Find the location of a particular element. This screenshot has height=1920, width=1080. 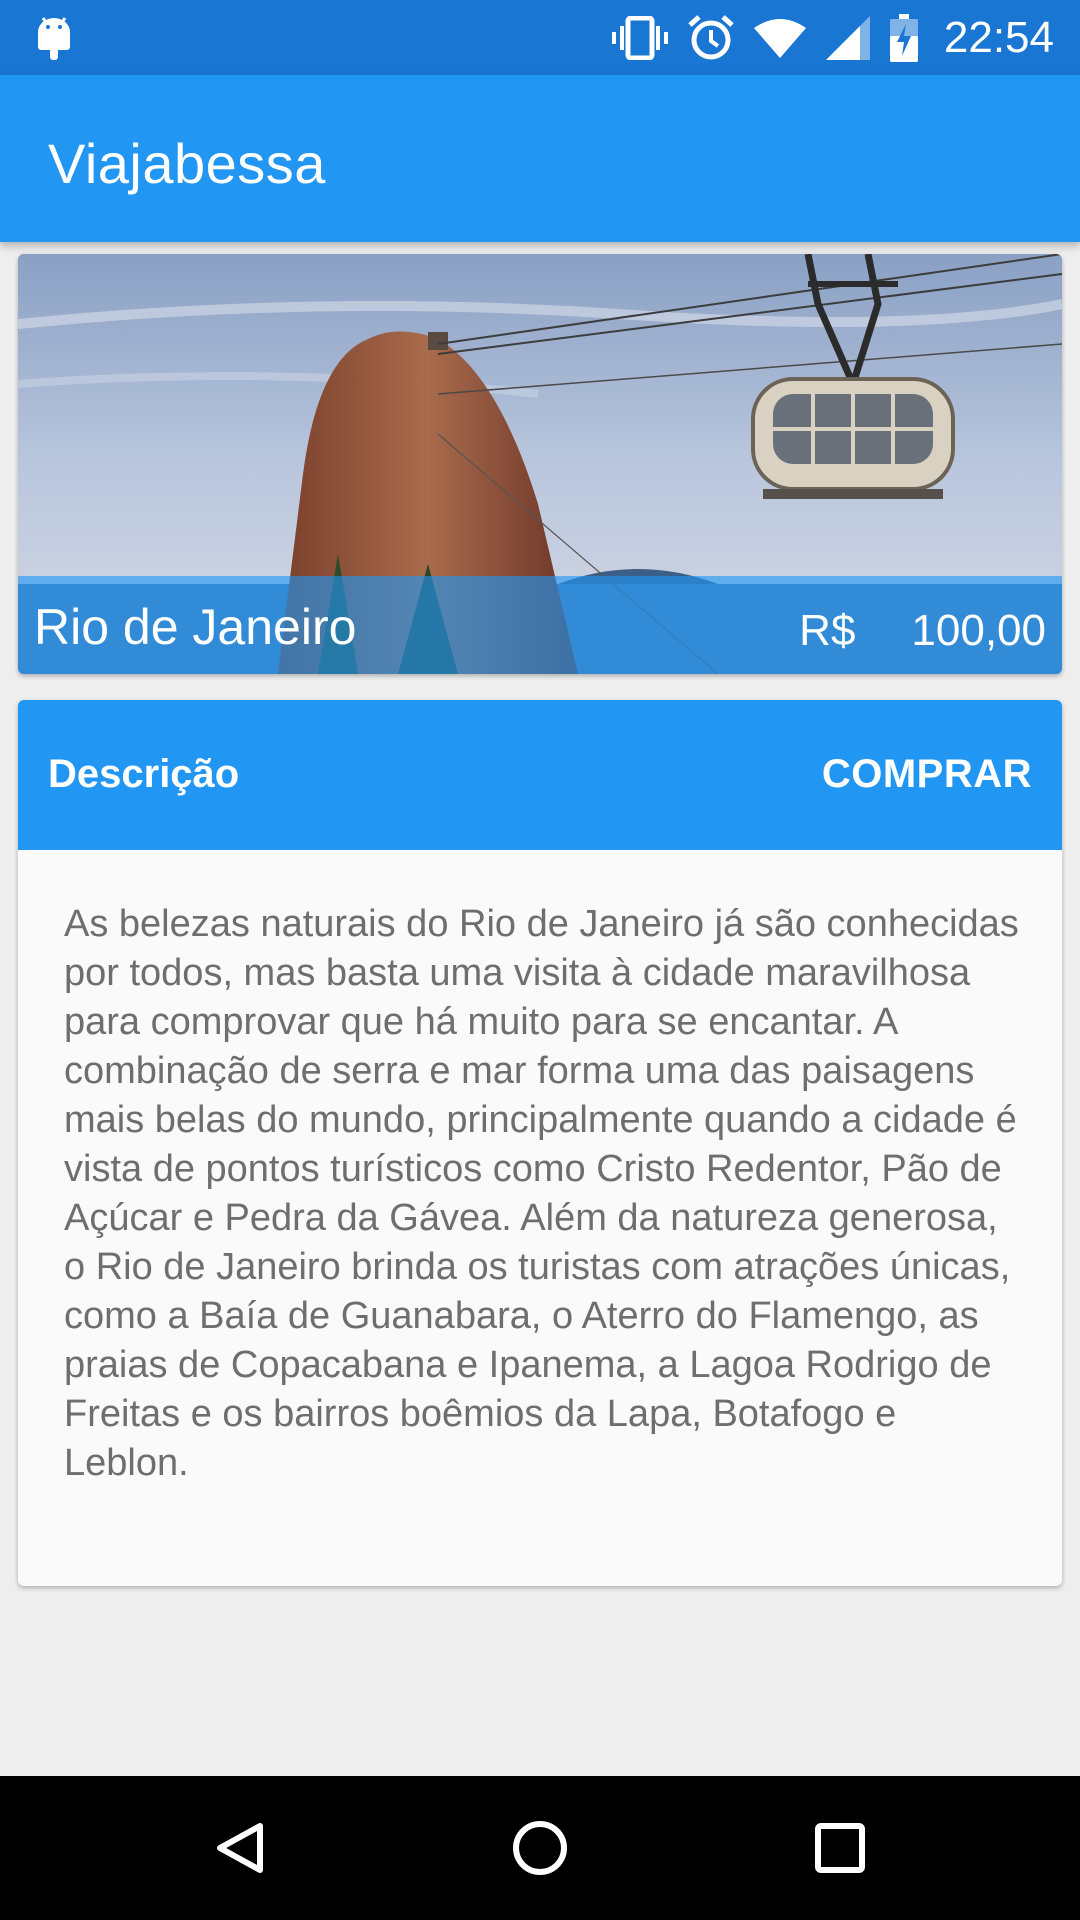

back-icon is located at coordinates (240, 1848).